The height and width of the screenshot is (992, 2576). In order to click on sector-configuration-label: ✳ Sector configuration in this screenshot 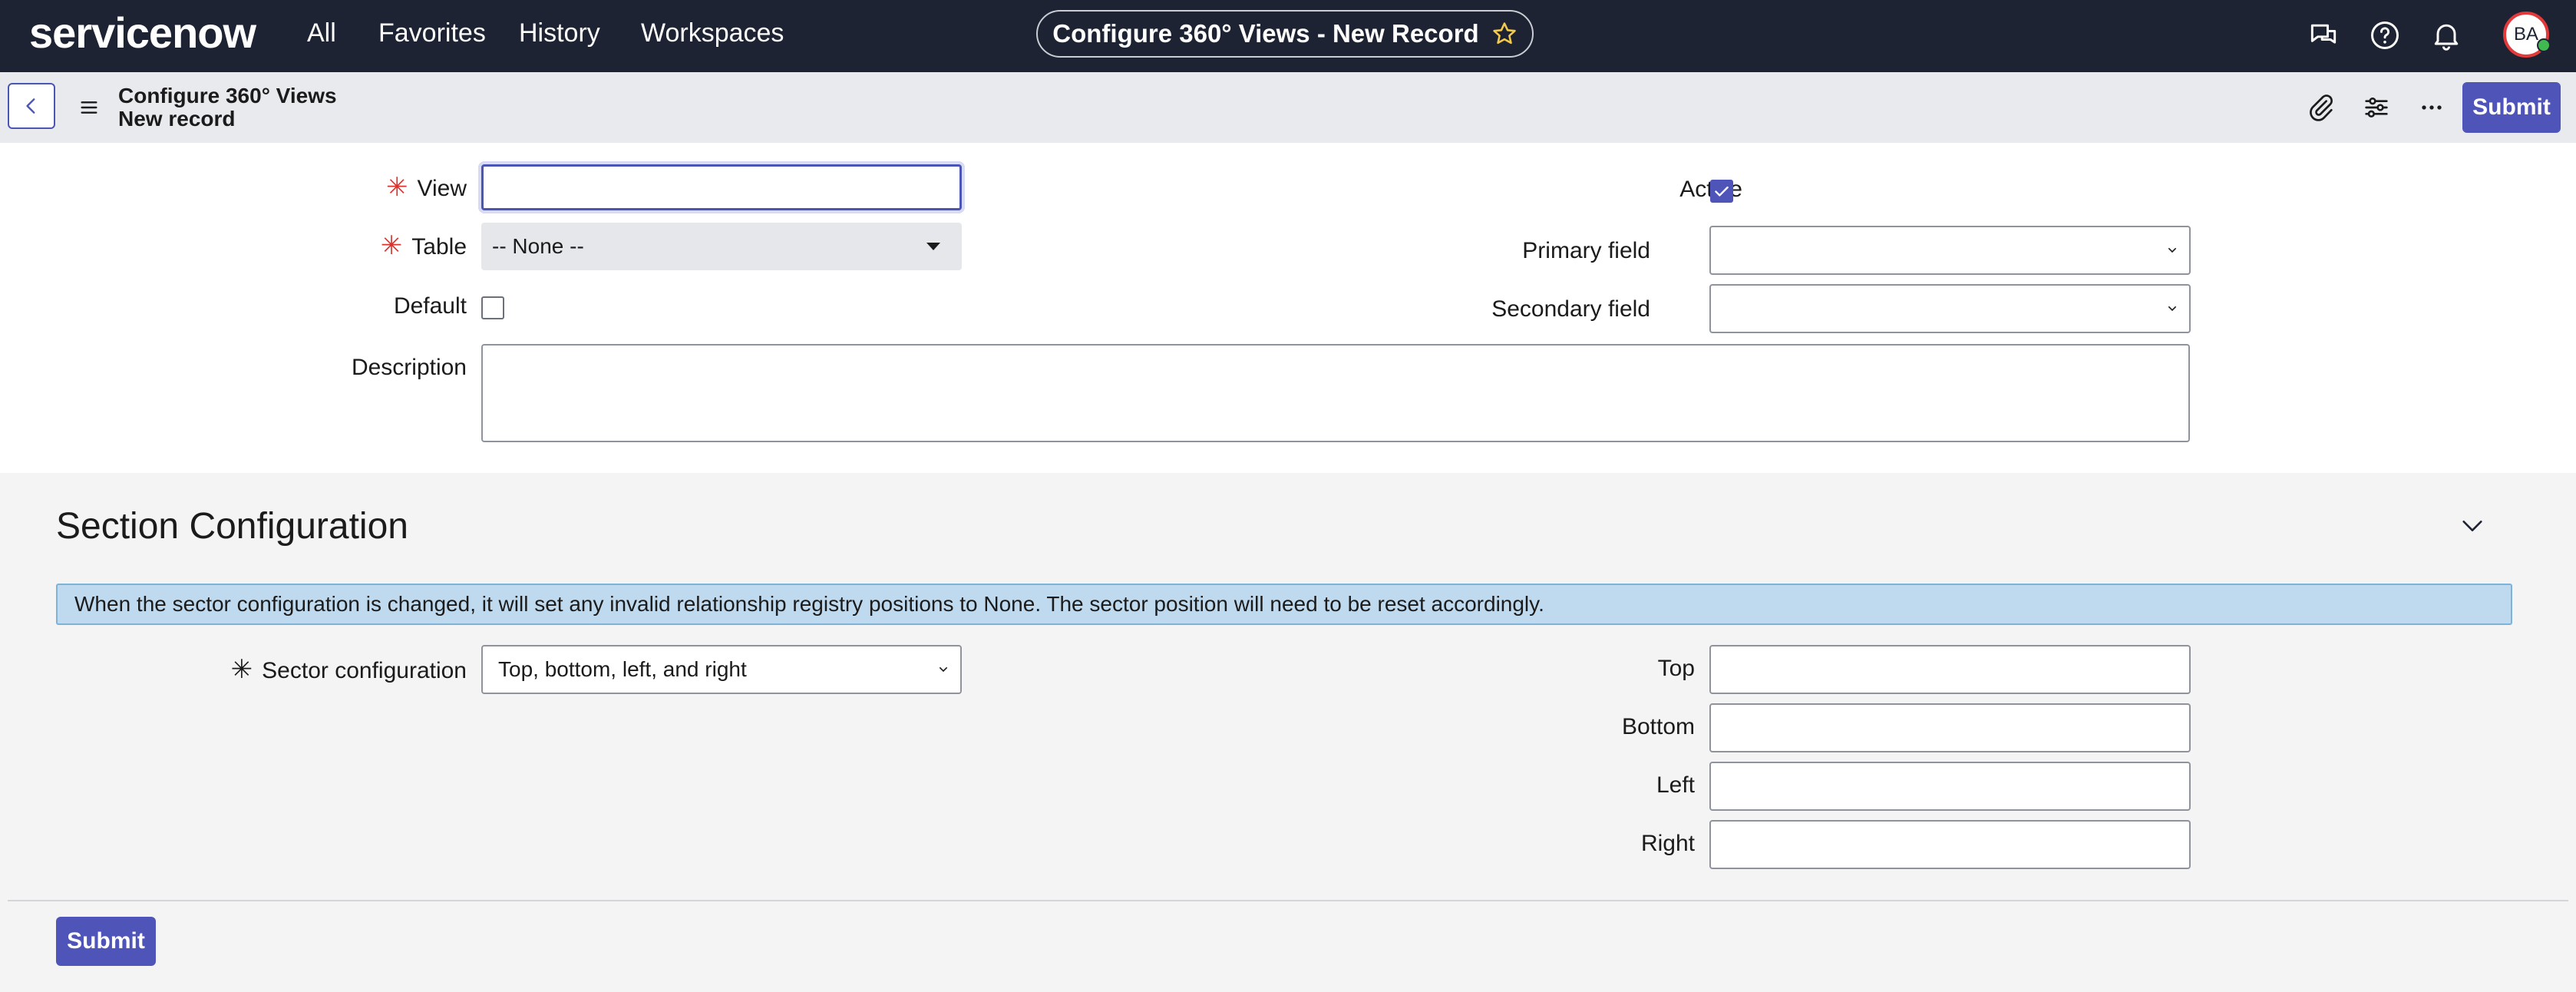, I will do `click(348, 669)`.